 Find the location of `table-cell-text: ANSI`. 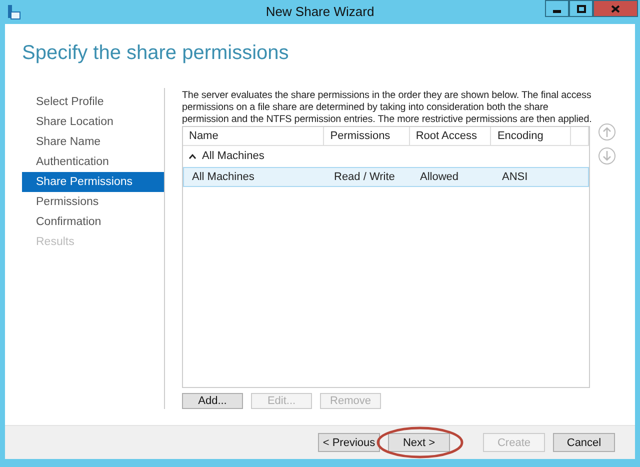

table-cell-text: ANSI is located at coordinates (515, 177).